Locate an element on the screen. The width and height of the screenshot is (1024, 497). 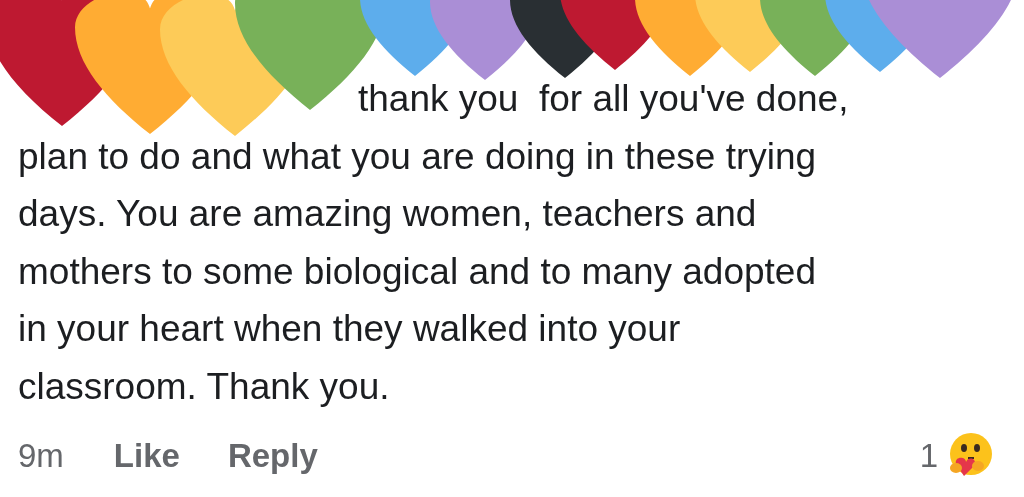
comment-time: 9m is located at coordinates (41, 456).